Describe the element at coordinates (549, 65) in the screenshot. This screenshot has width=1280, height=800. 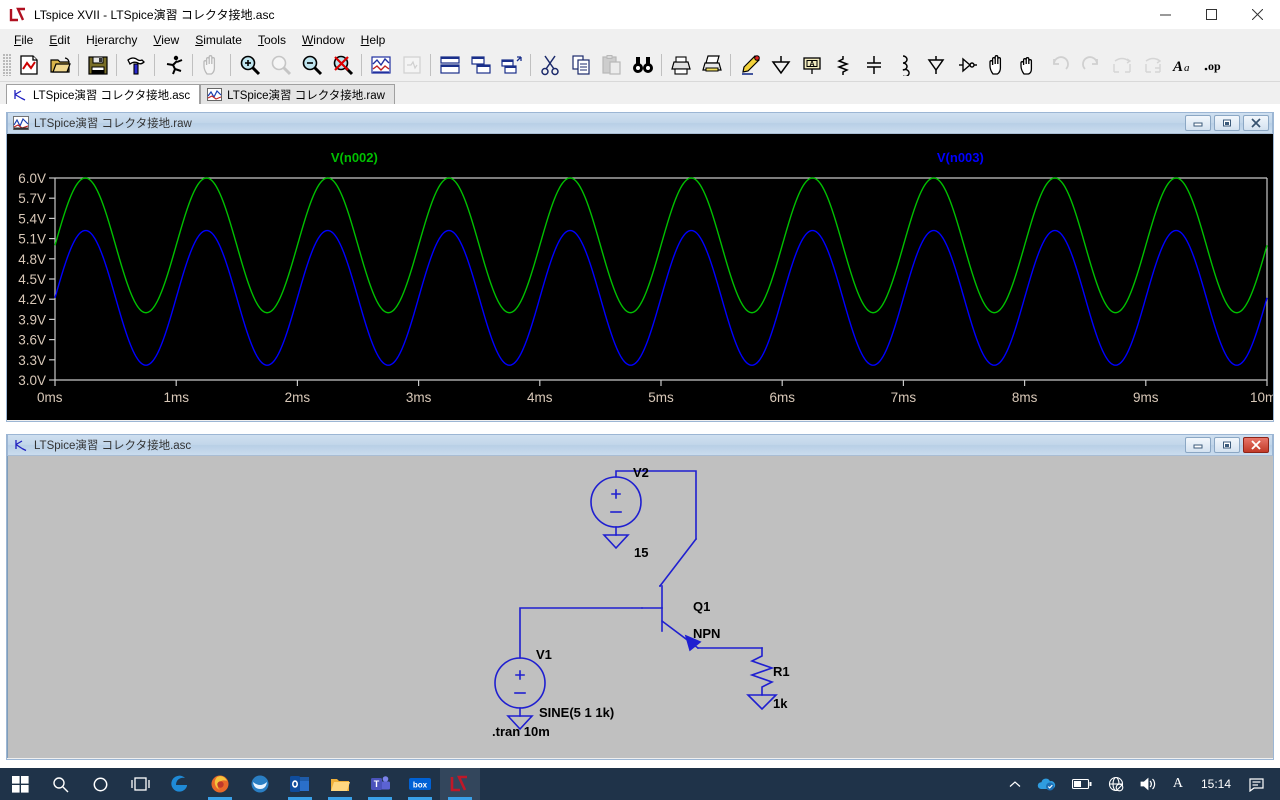
I see `cut-scissors-icon` at that location.